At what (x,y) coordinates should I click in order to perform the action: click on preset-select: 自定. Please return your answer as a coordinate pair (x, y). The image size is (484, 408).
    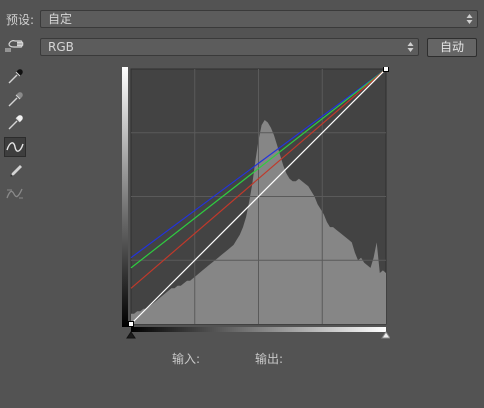
    Looking at the image, I should click on (259, 19).